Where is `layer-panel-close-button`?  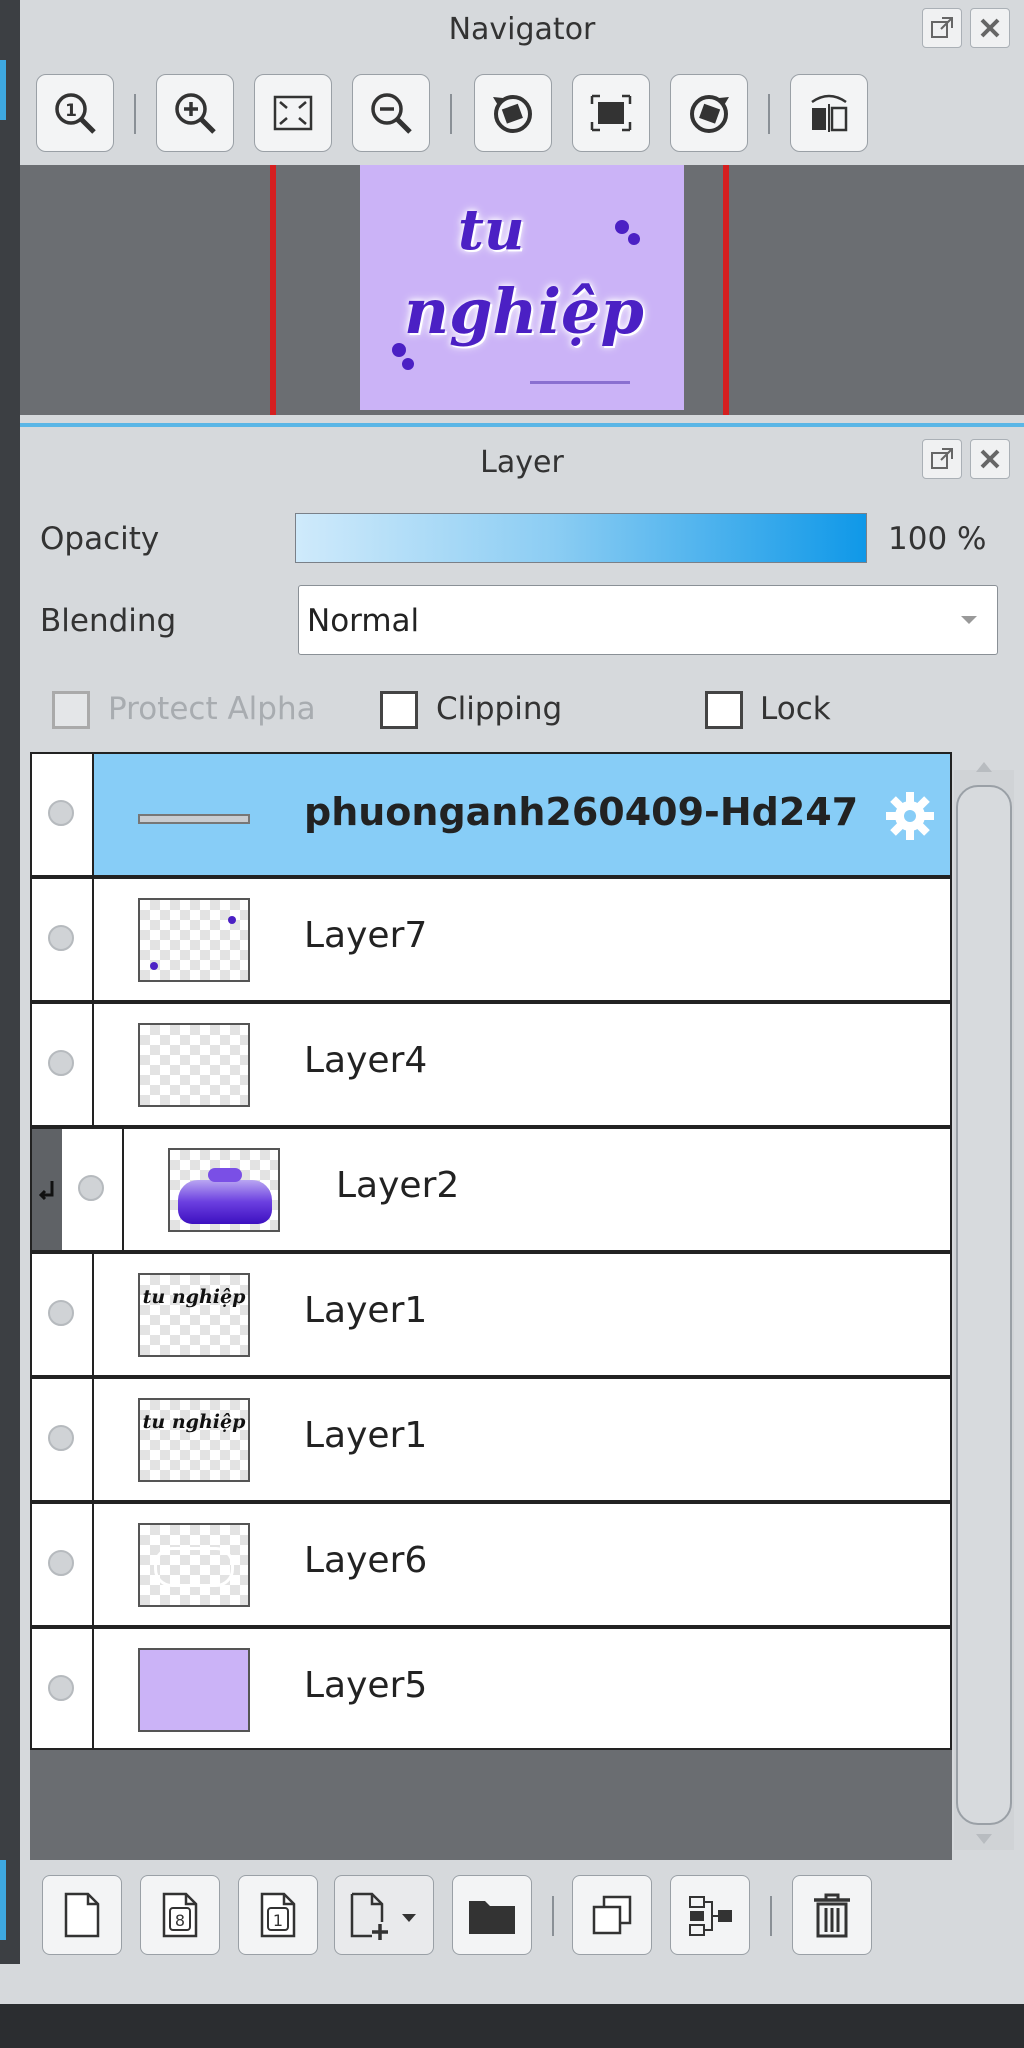
layer-panel-close-button is located at coordinates (990, 459).